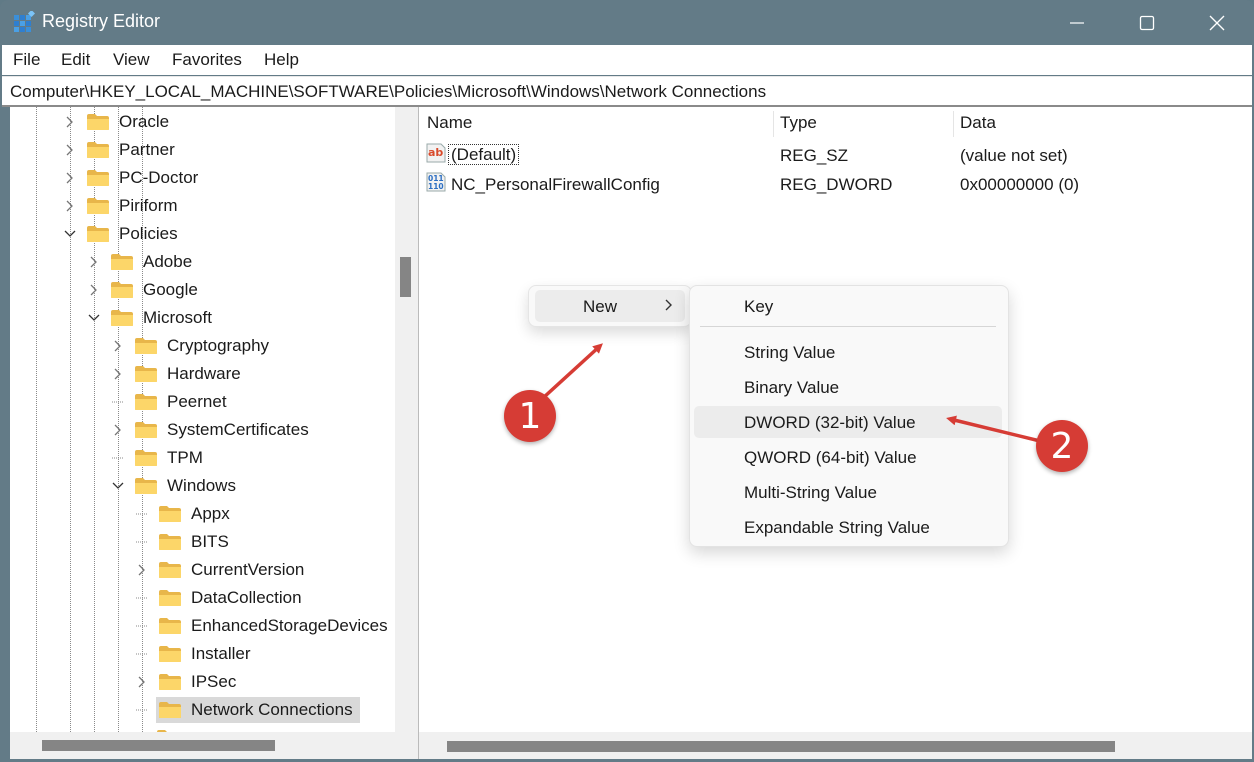 The height and width of the screenshot is (762, 1254). Describe the element at coordinates (1077, 22) in the screenshot. I see `minimize-button` at that location.